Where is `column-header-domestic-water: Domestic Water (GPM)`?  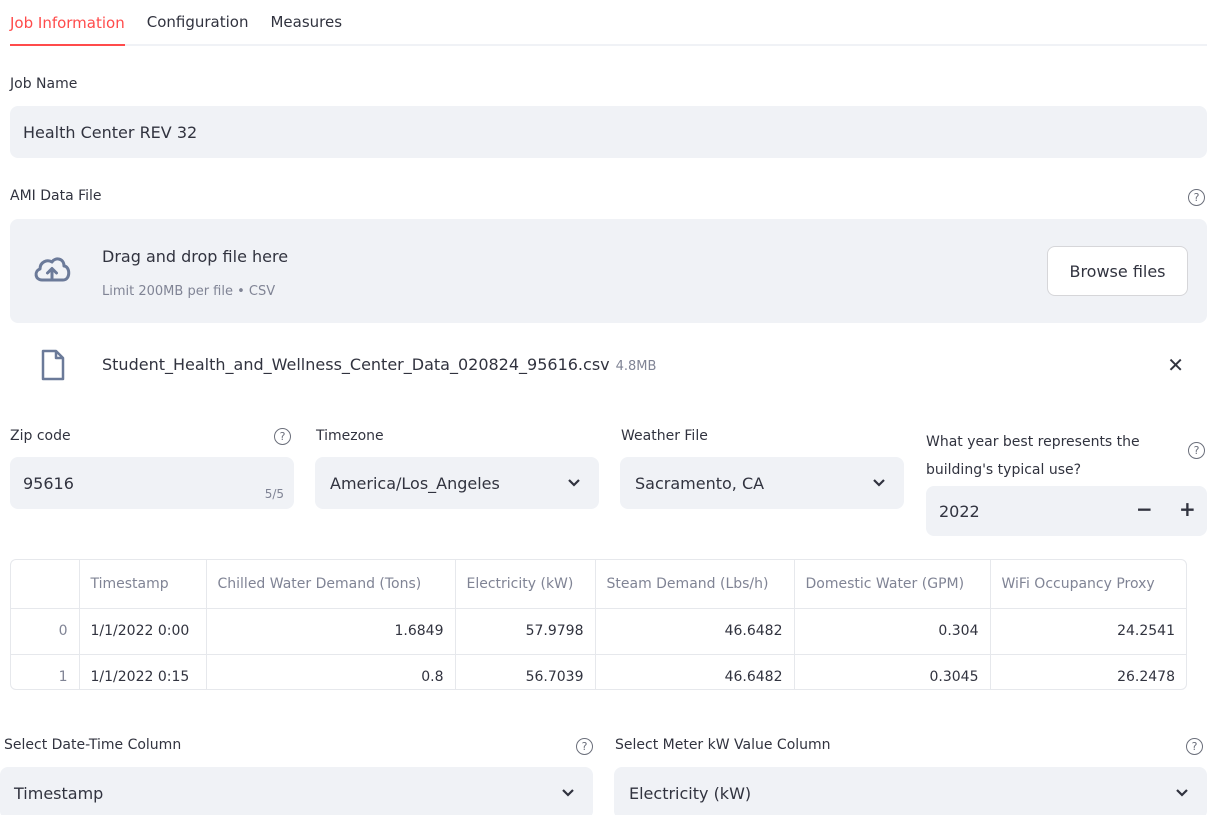
column-header-domestic-water: Domestic Water (GPM) is located at coordinates (892, 584).